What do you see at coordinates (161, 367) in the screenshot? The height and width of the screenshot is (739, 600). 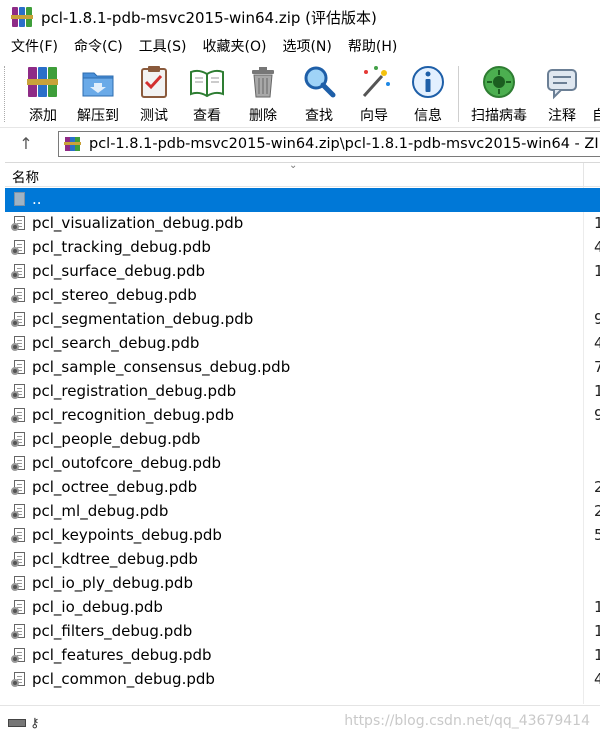 I see `file-name: pcl_sample_consensus_debug.pdb` at bounding box center [161, 367].